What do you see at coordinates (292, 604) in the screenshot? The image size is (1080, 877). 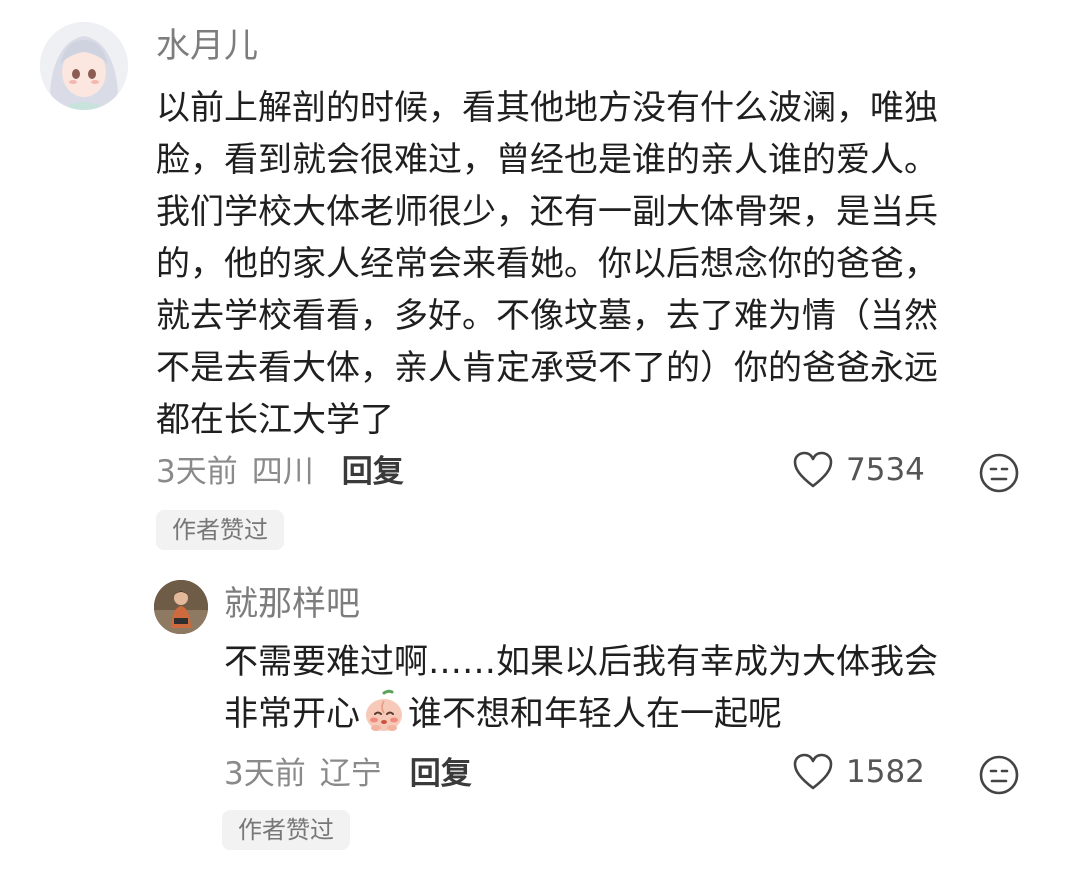 I see `username: 就那样吧` at bounding box center [292, 604].